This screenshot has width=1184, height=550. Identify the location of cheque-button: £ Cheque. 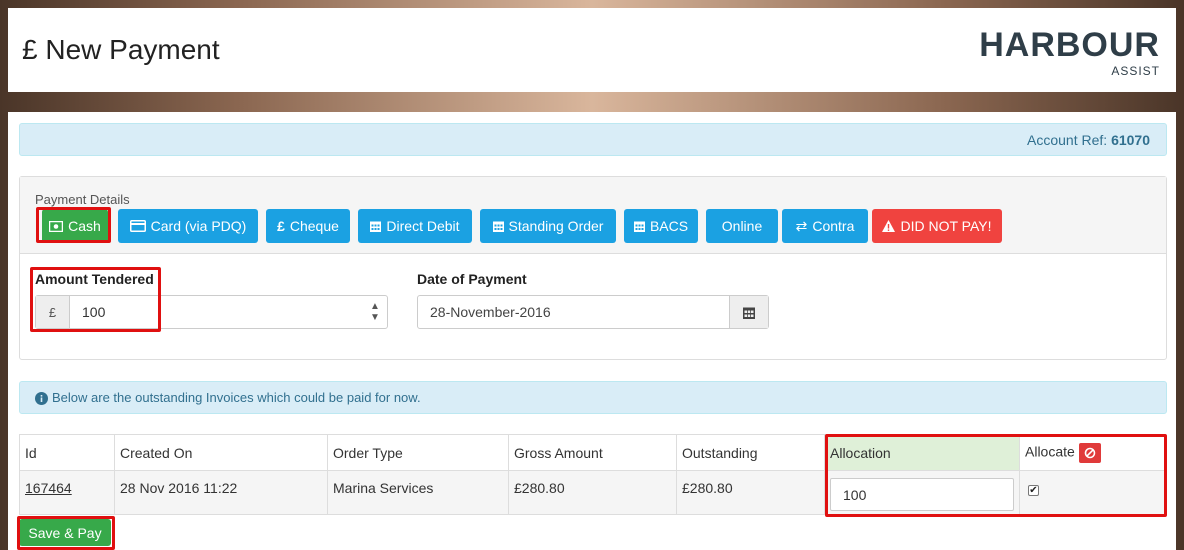
(308, 226).